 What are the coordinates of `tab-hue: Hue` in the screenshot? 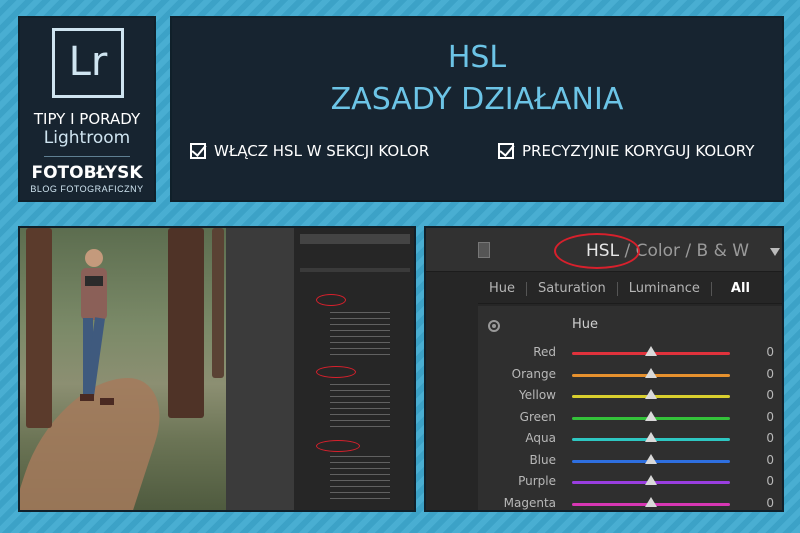 It's located at (502, 288).